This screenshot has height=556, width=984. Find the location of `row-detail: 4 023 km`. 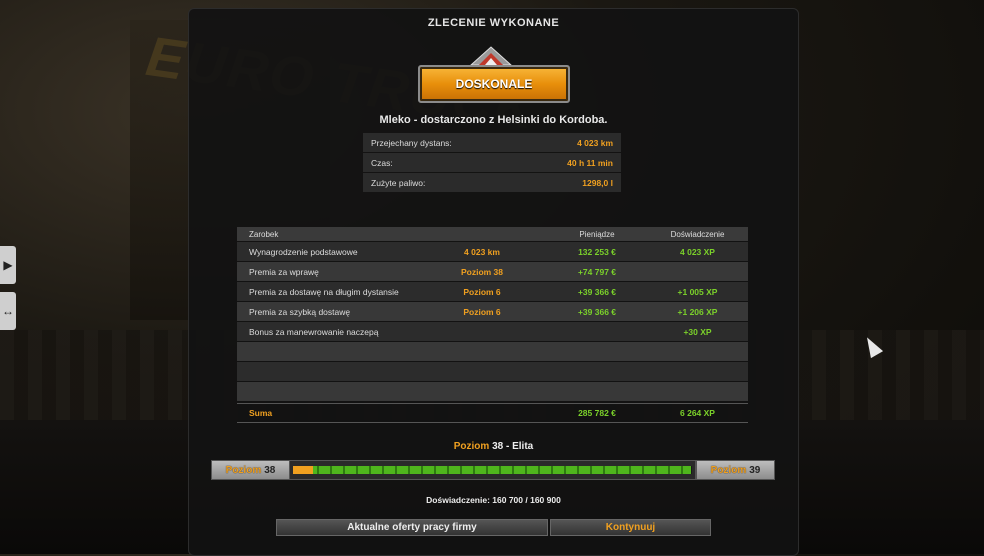

row-detail: 4 023 km is located at coordinates (482, 251).